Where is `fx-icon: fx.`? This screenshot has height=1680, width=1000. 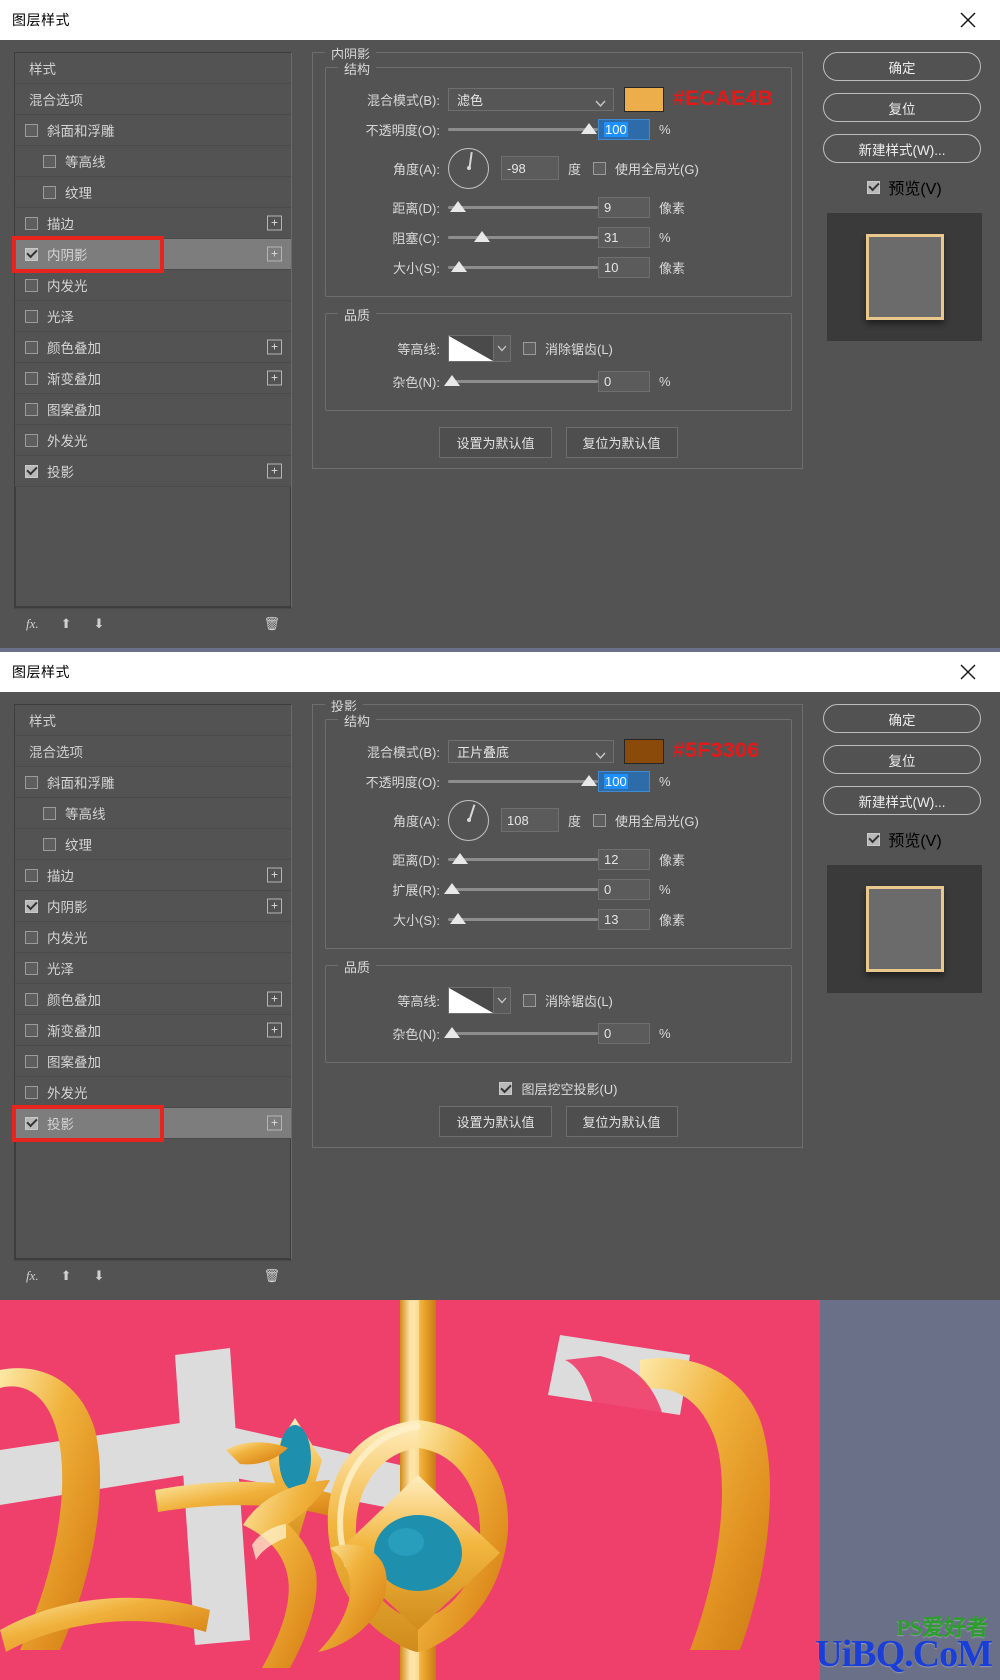 fx-icon: fx. is located at coordinates (32, 1276).